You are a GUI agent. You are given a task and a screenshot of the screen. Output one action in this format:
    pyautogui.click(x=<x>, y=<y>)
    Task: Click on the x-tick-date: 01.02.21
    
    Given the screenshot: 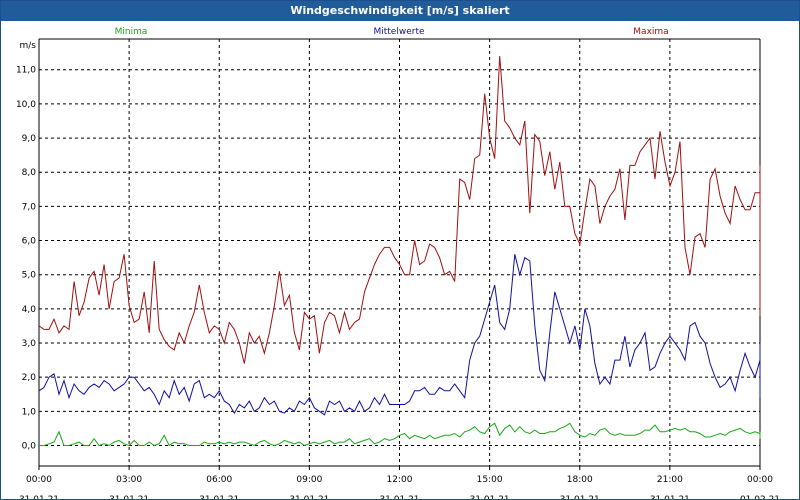 What is the action you would take?
    pyautogui.click(x=760, y=497)
    